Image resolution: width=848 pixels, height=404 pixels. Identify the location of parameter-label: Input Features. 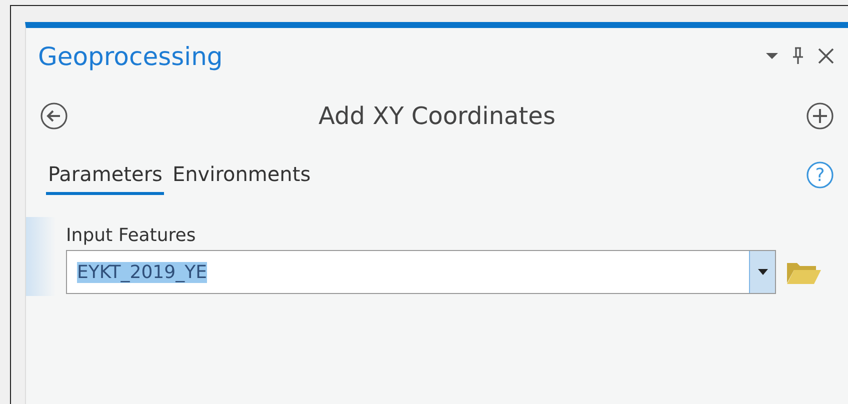
(131, 235).